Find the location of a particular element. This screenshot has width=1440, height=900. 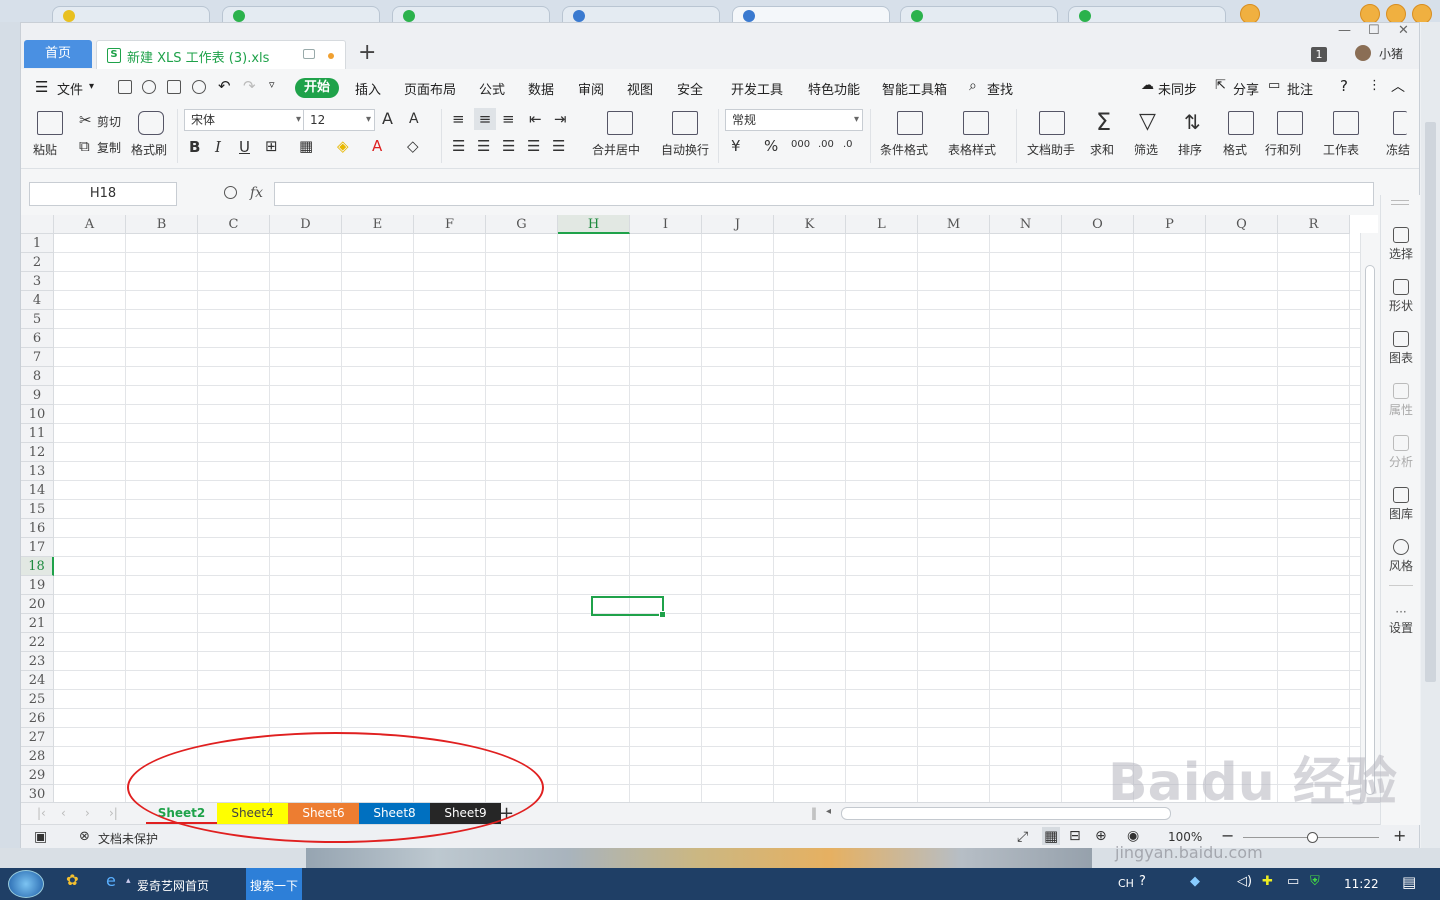

minimize-icon: — is located at coordinates (1344, 30).